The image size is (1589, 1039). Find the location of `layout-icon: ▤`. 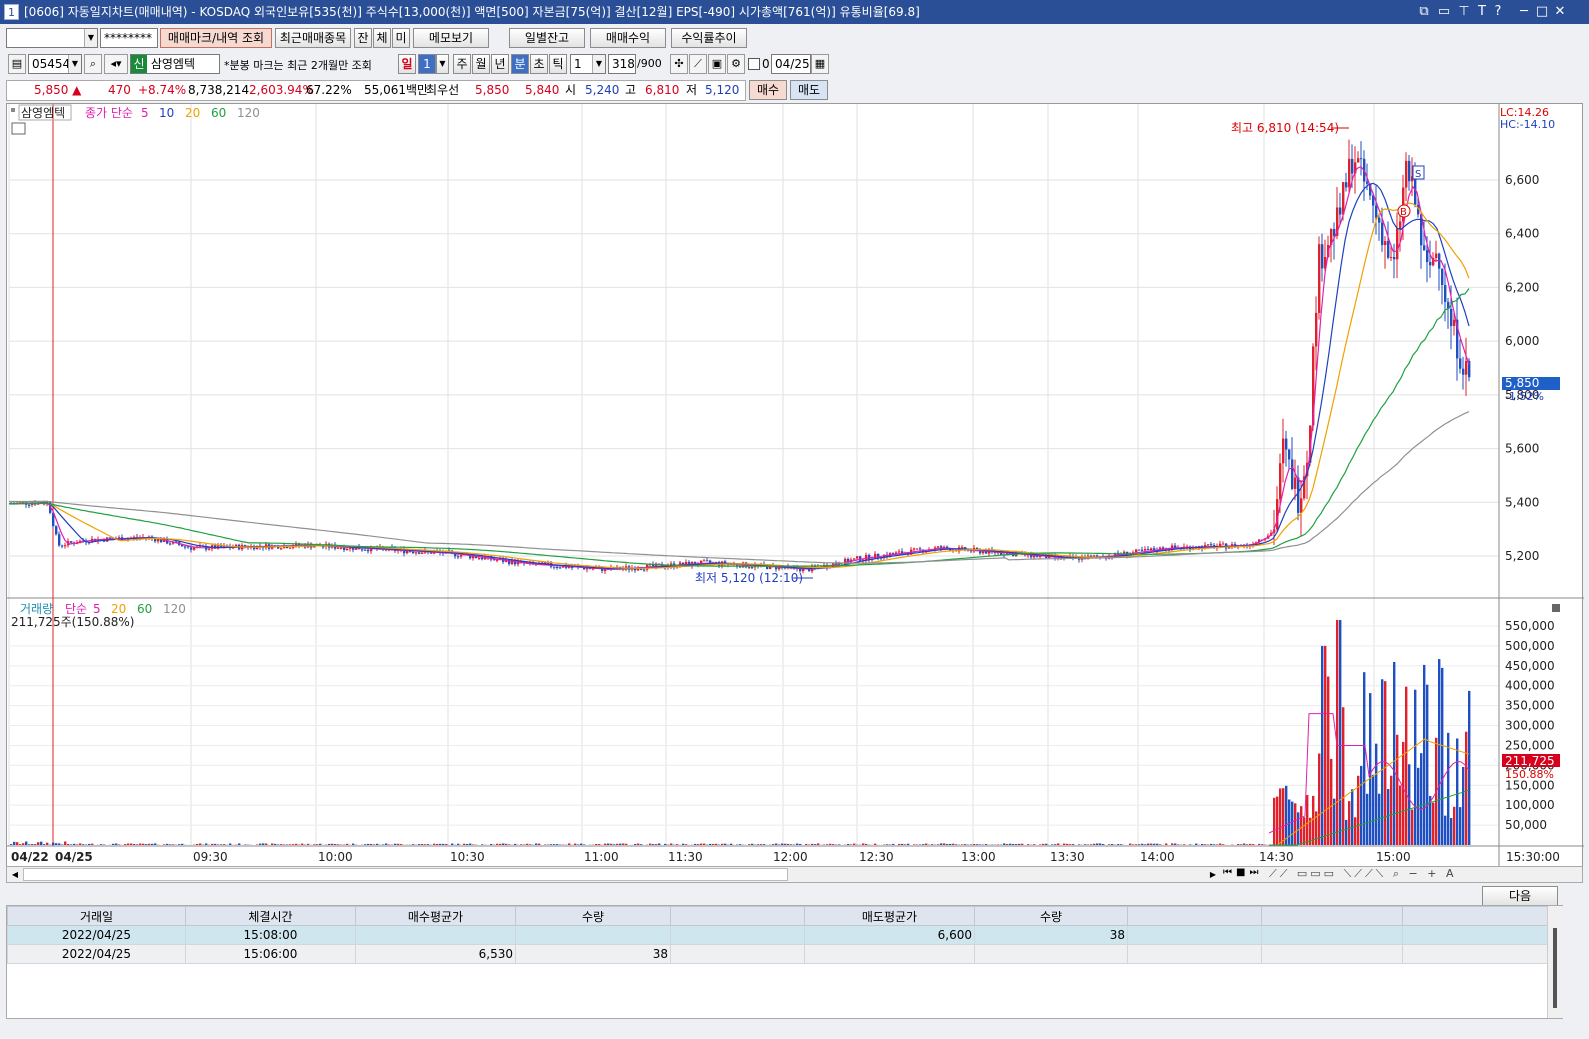

layout-icon: ▤ is located at coordinates (17, 64).